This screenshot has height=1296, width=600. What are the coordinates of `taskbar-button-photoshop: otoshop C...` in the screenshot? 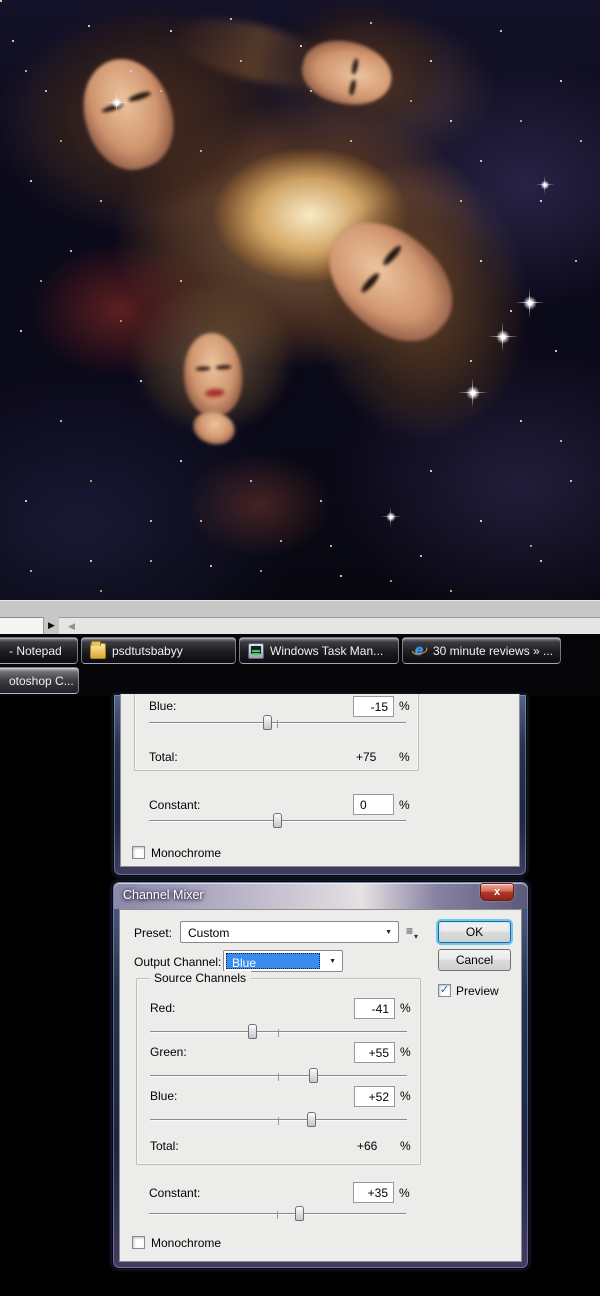 It's located at (39, 680).